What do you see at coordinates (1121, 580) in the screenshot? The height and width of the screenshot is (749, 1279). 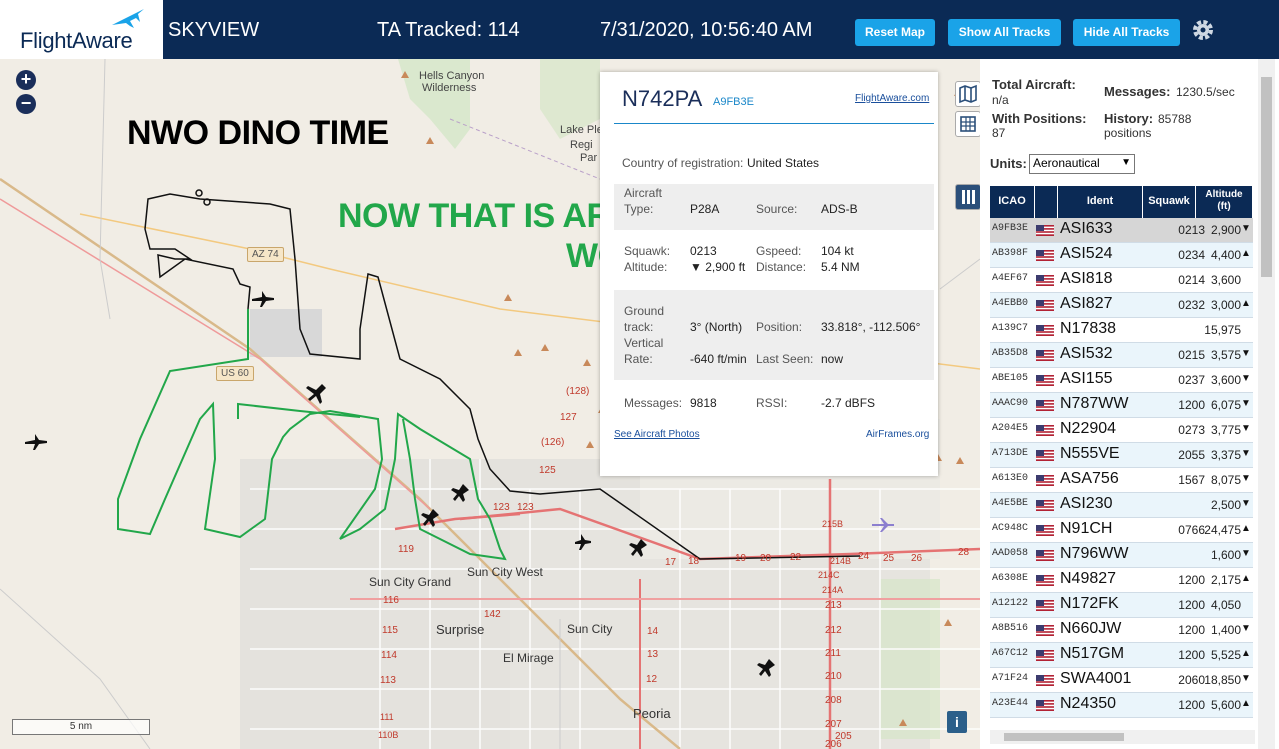 I see `table-row: A6308E N49827 1200 2,175 ▲` at bounding box center [1121, 580].